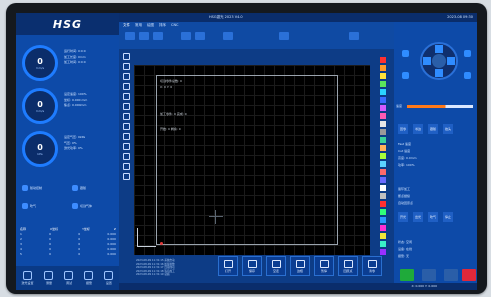  What do you see at coordinates (276, 266) in the screenshot?
I see `dry-run-button: 空走` at bounding box center [276, 266].